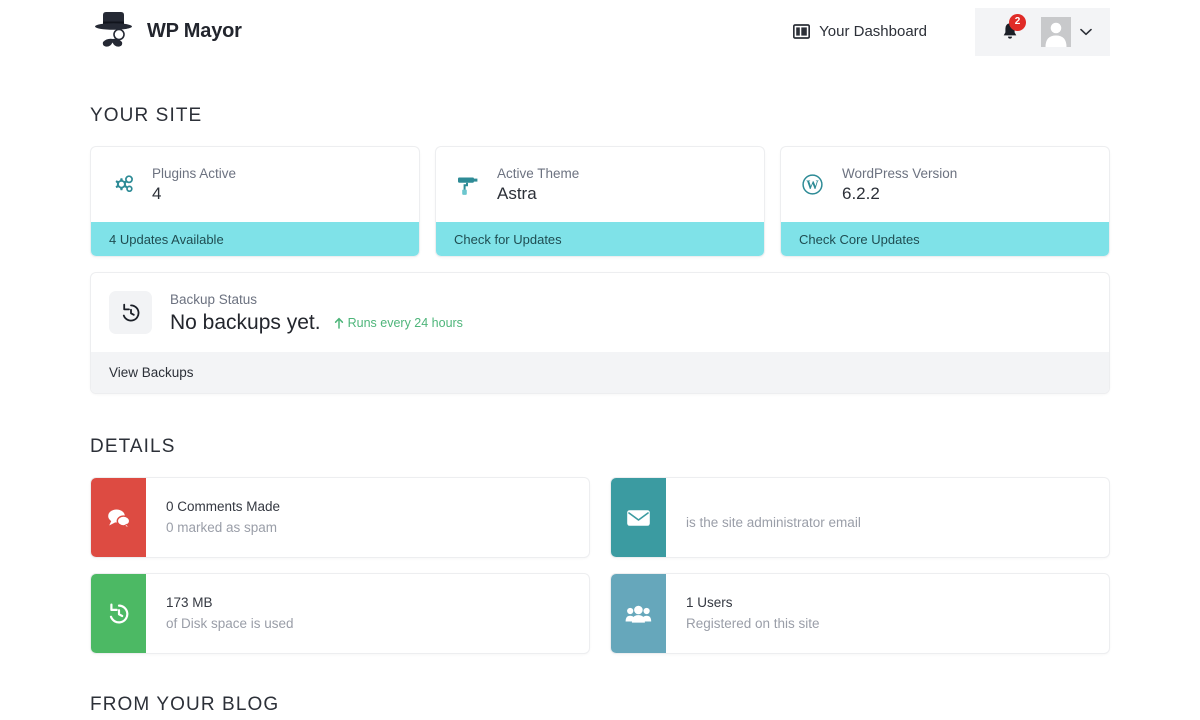 Image resolution: width=1200 pixels, height=720 pixels. Describe the element at coordinates (340, 517) in the screenshot. I see `comments-detail-card: 0 Comments Made 0 marked as spam` at that location.